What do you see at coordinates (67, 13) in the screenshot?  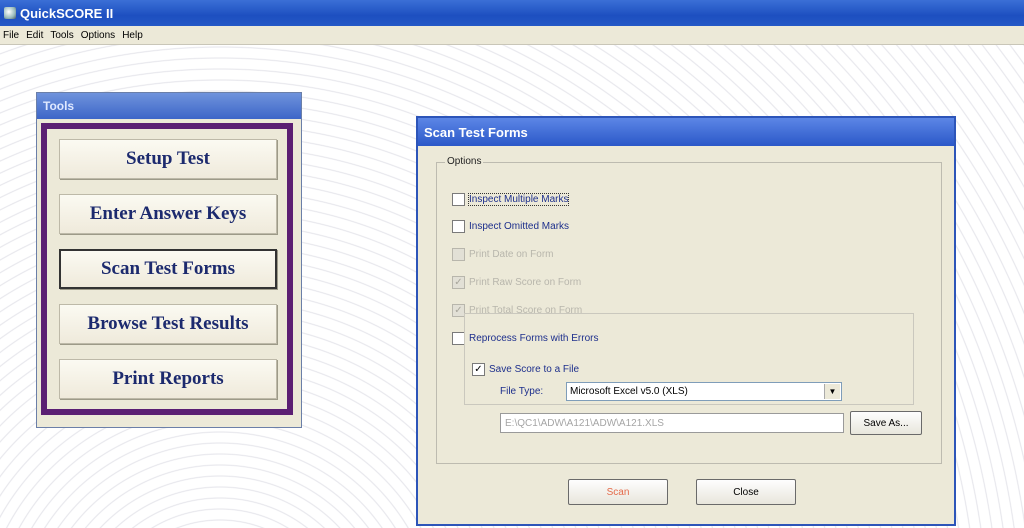 I see `window-title: QuickSCORE II` at bounding box center [67, 13].